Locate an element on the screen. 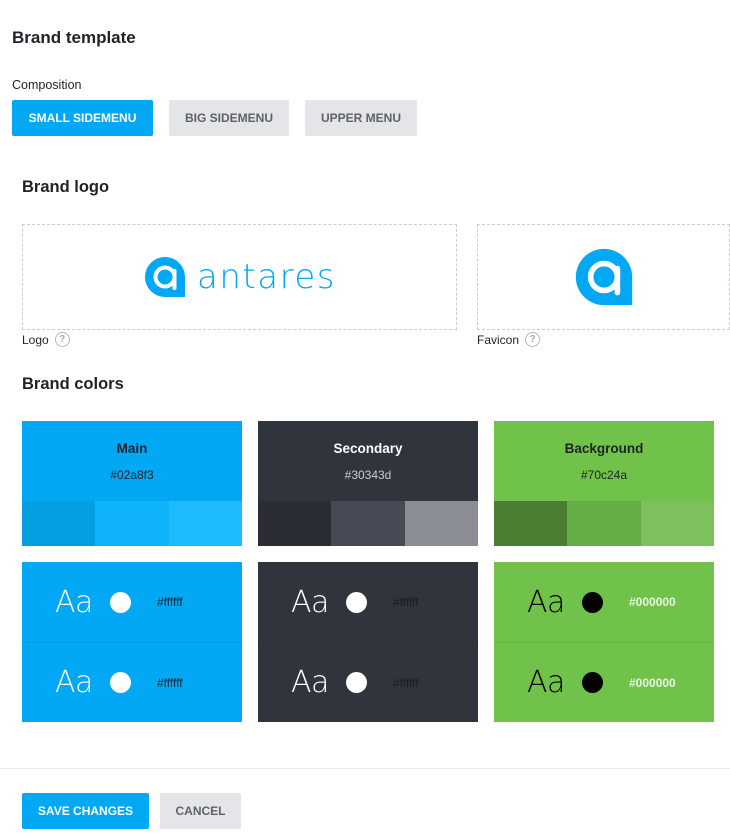 This screenshot has width=730, height=840. logo-wordmark: antares is located at coordinates (266, 277).